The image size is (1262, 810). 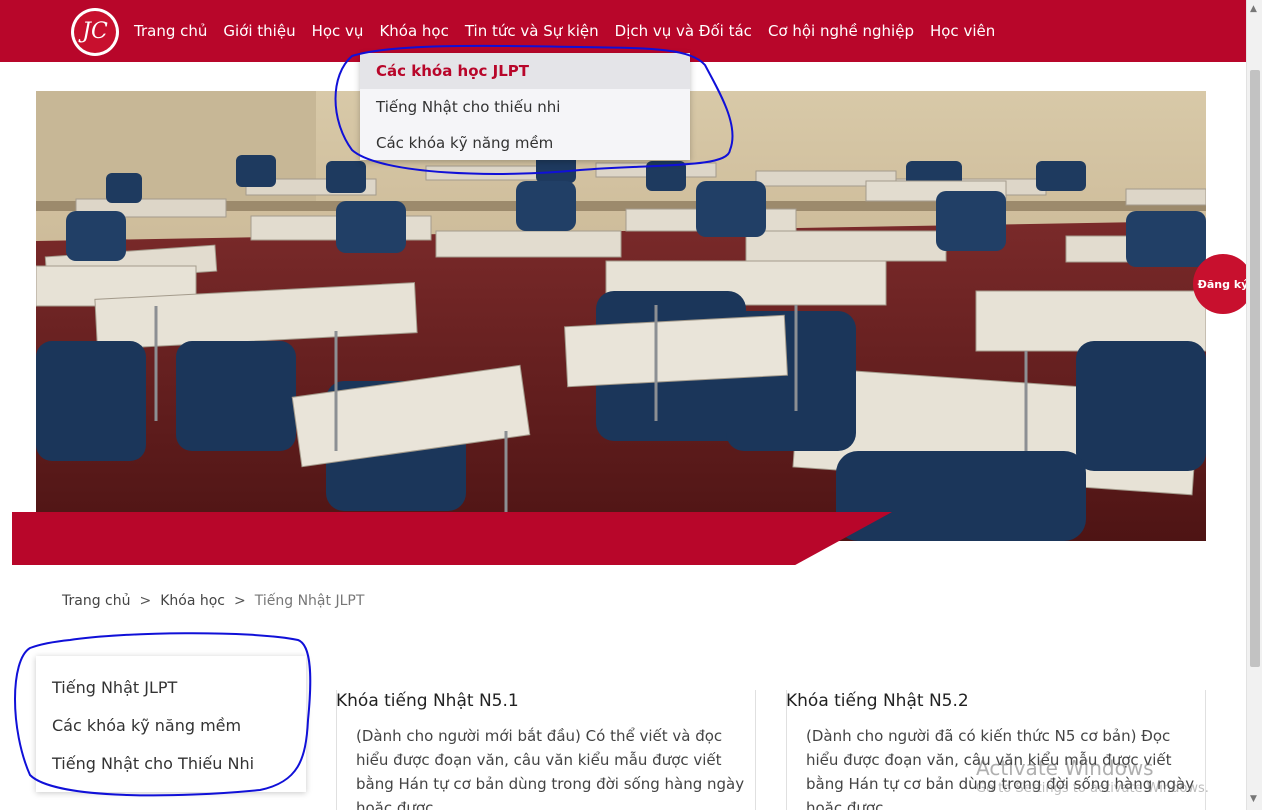 I want to click on dropdown-item-soft-skills: Các khóa kỹ năng mềm, so click(x=525, y=143).